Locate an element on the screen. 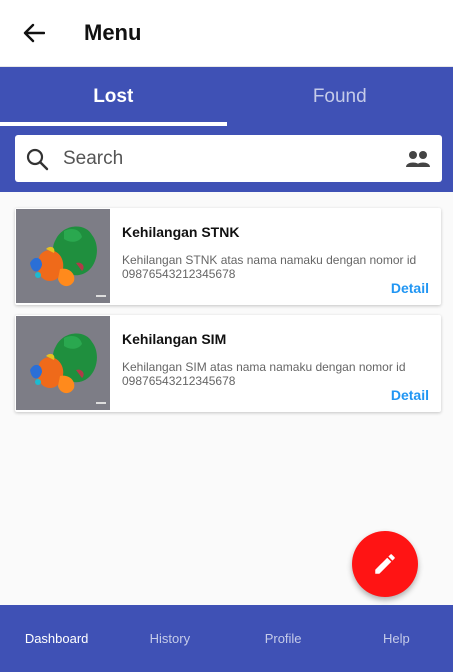 This screenshot has height=672, width=453. search-bar is located at coordinates (228, 158).